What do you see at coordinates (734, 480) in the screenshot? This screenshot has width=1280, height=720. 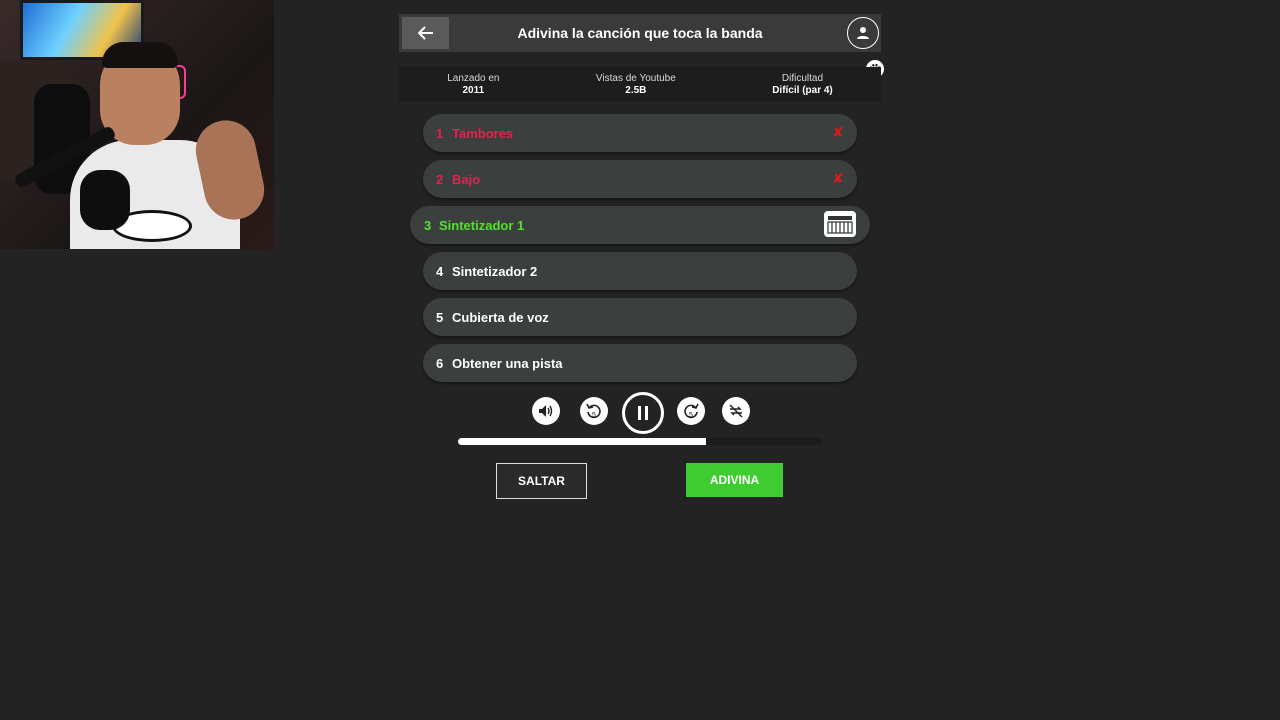 I see `guess-button: ADIVINA` at bounding box center [734, 480].